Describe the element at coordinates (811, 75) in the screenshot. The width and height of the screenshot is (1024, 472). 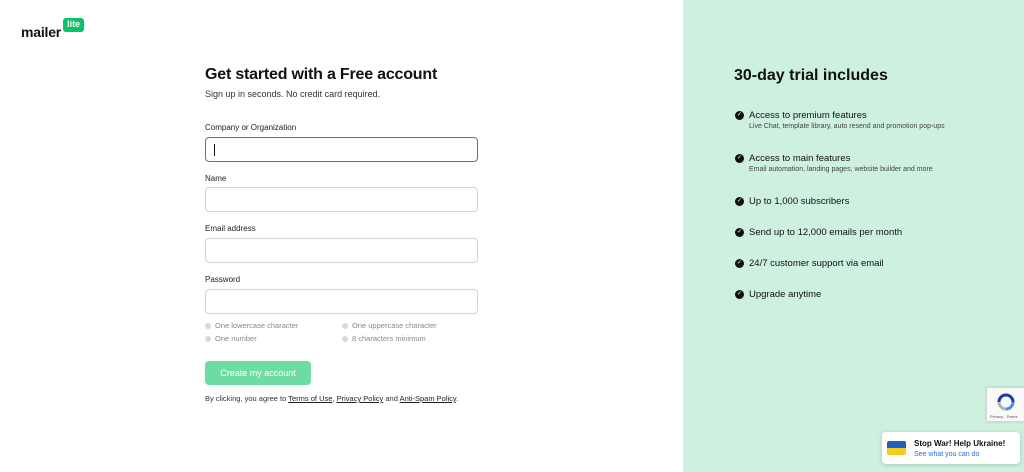
I see `trial-title: 30-day trial includes` at that location.